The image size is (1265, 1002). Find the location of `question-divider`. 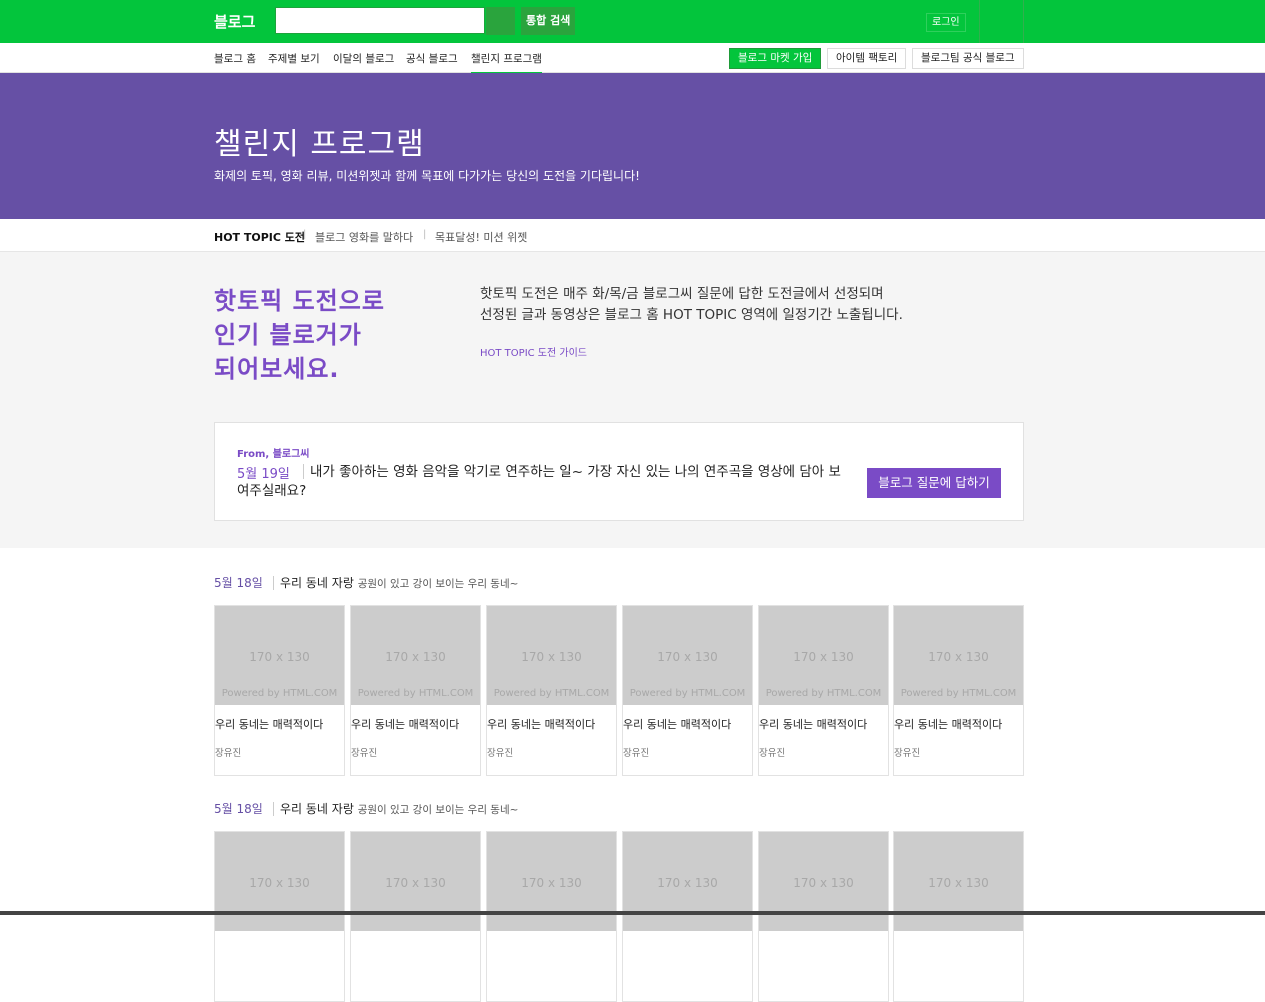

question-divider is located at coordinates (303, 471).